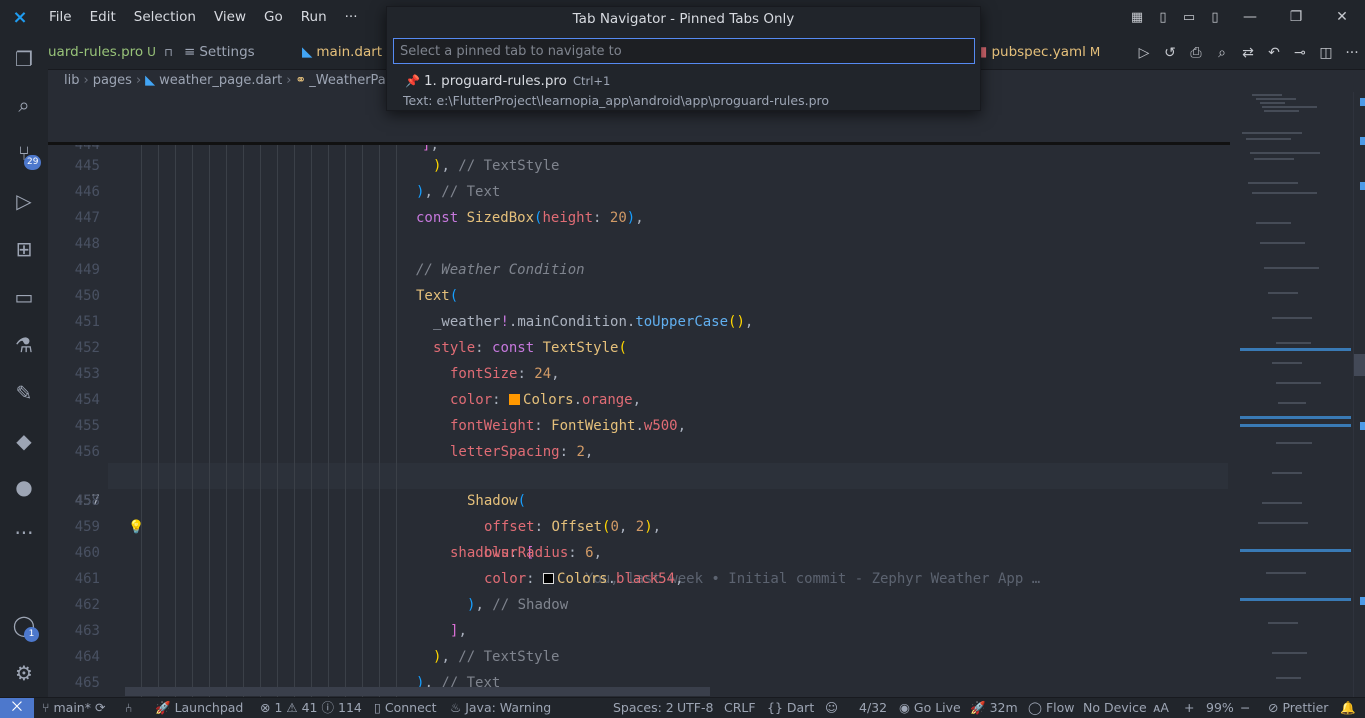 The image size is (1365, 718). I want to click on toggle-panel-icon: ▭, so click(1189, 17).